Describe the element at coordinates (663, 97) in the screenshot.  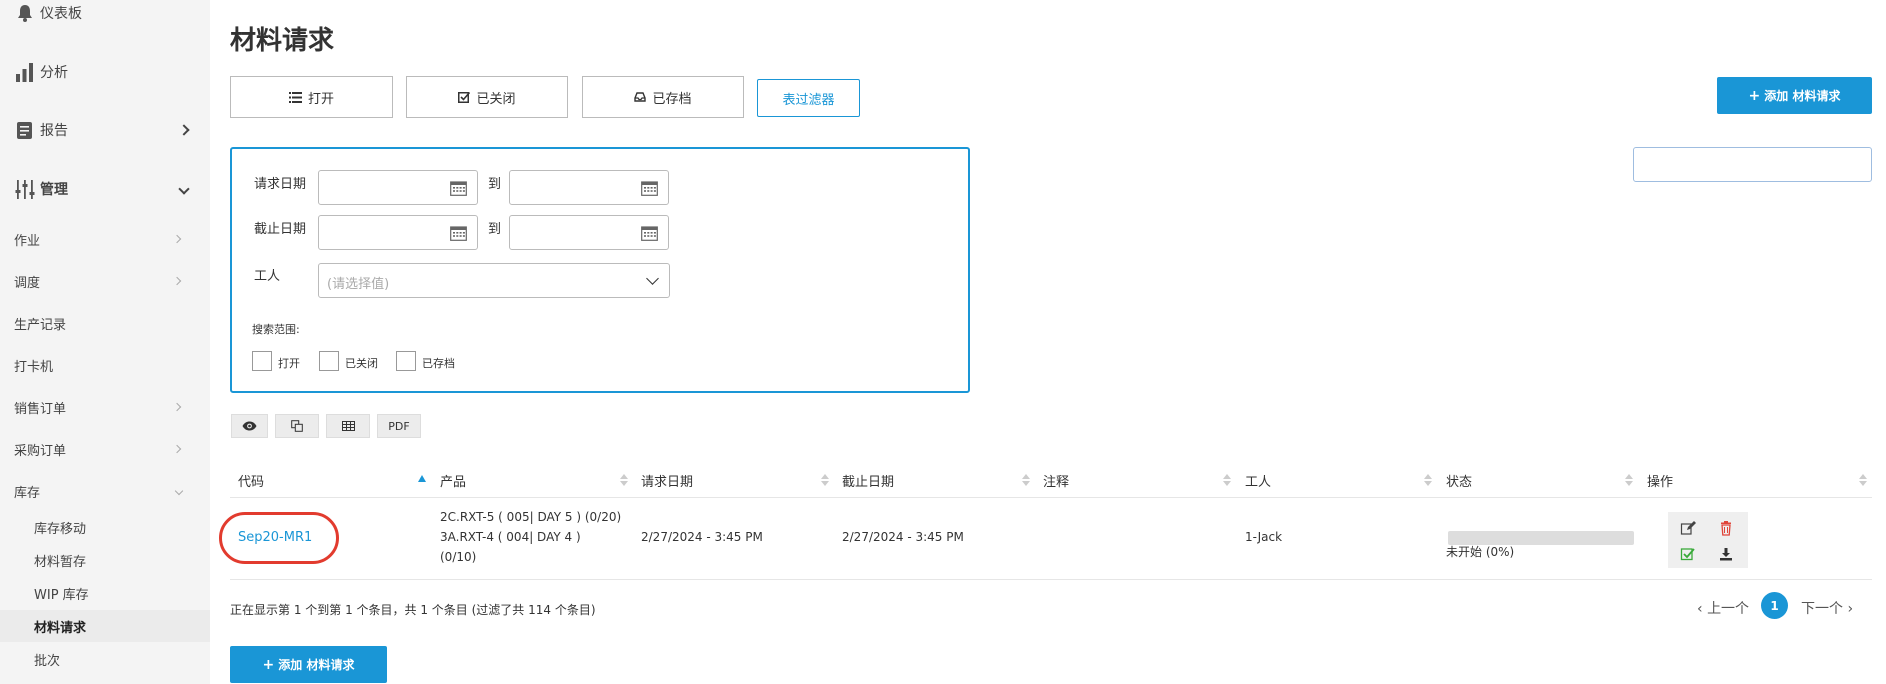
I see `tab-archived: 已存档` at that location.